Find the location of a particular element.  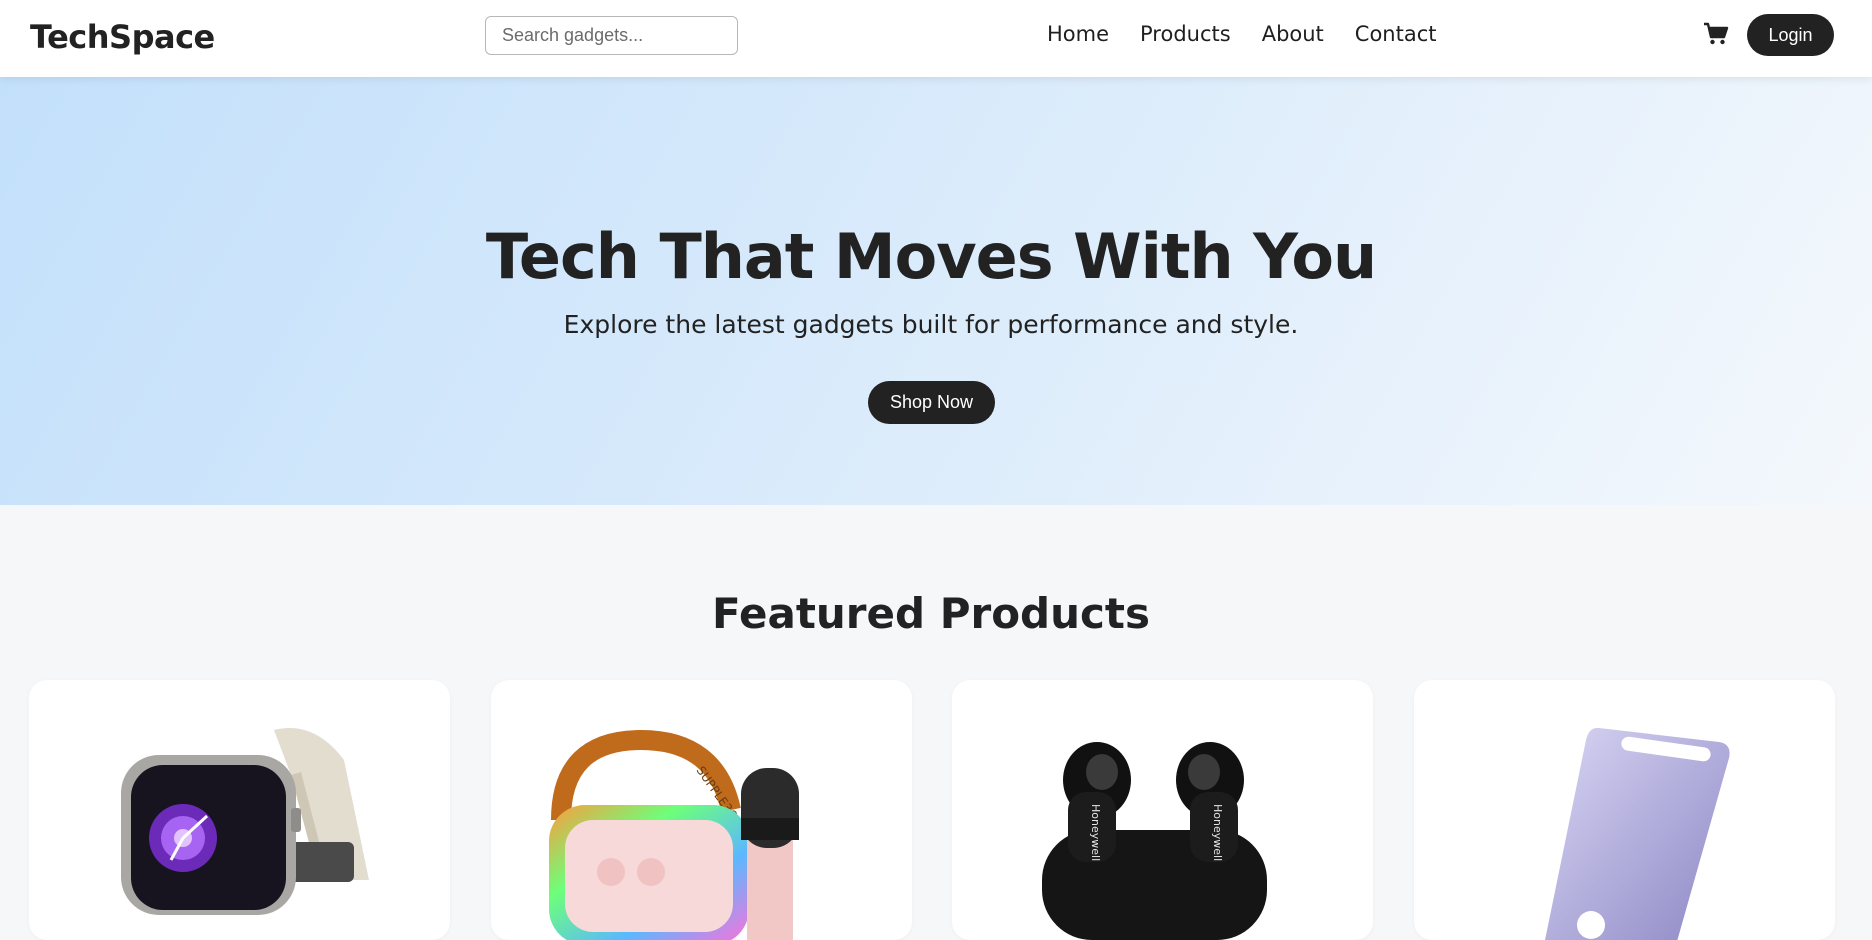

product-card-phone-stand is located at coordinates (1624, 810).